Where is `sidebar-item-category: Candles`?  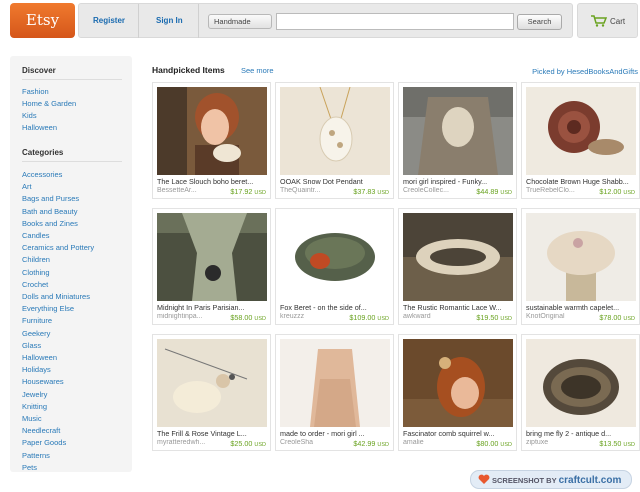 sidebar-item-category: Candles is located at coordinates (36, 235).